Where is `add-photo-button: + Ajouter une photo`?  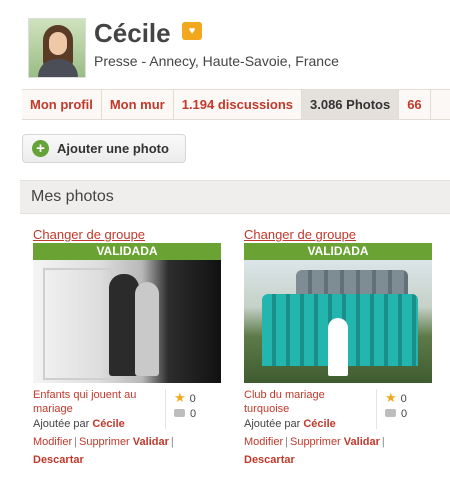
add-photo-button: + Ajouter une photo is located at coordinates (104, 148).